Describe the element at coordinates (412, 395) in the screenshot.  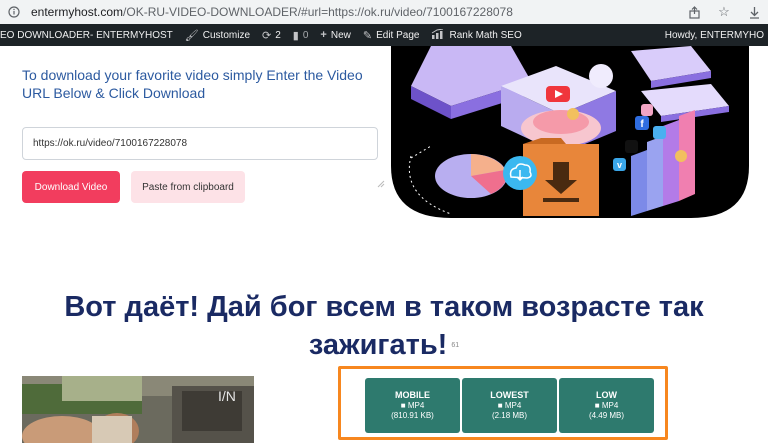
I see `format-quality: MOBILE` at that location.